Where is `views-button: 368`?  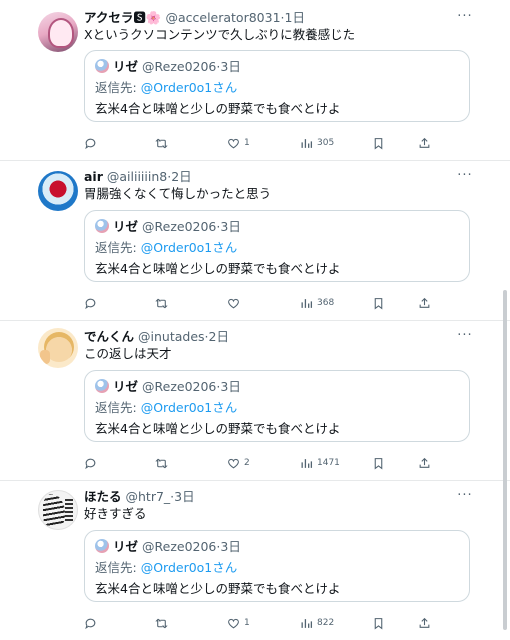 views-button: 368 is located at coordinates (317, 303).